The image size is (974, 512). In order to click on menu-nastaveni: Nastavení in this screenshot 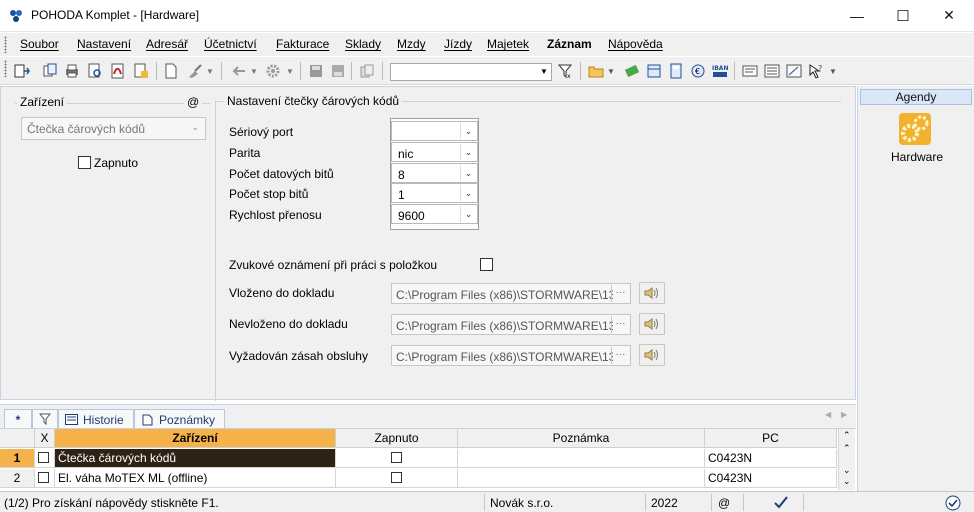, I will do `click(104, 44)`.